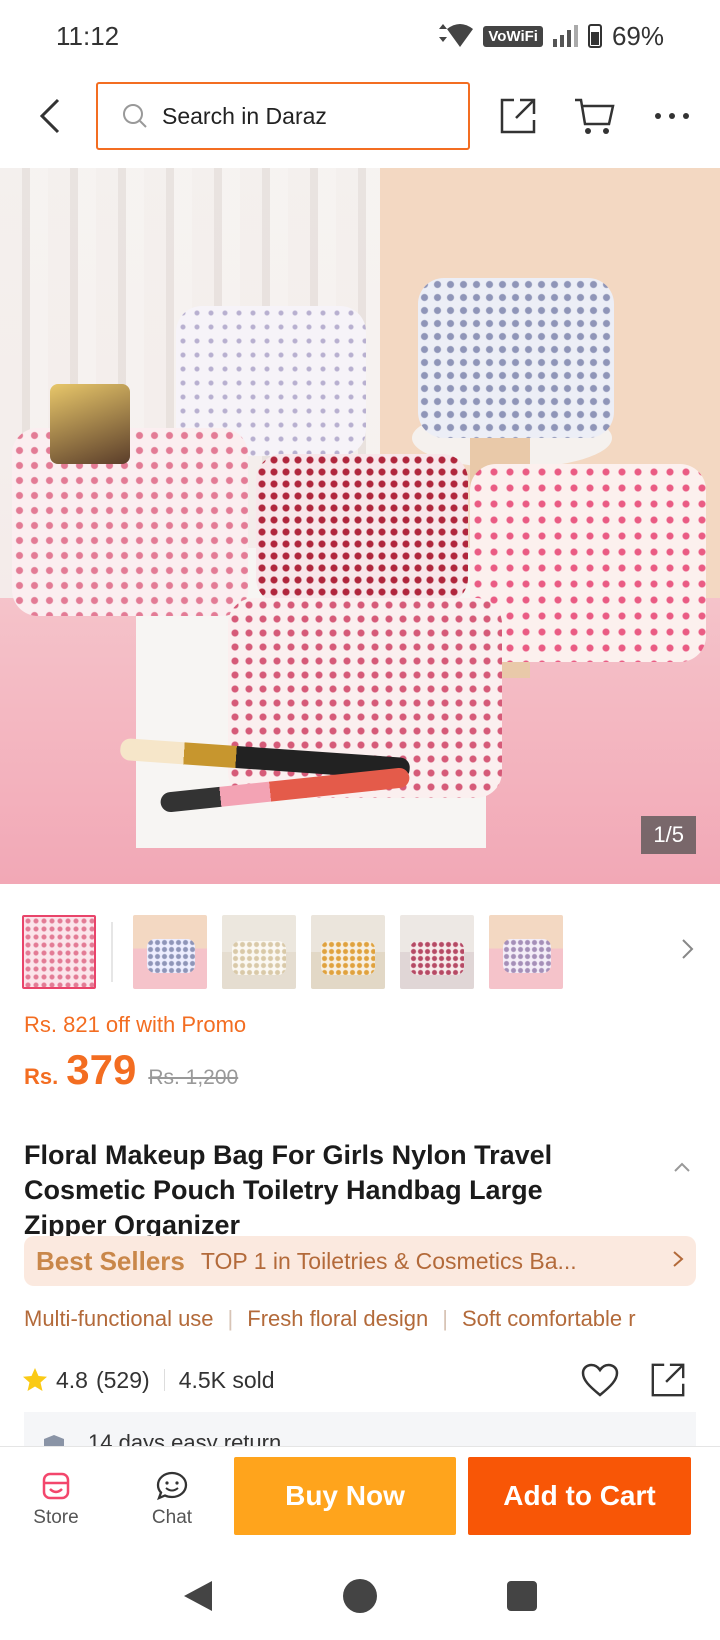 The height and width of the screenshot is (1640, 720). What do you see at coordinates (522, 1596) in the screenshot?
I see `nav-recents-icon` at bounding box center [522, 1596].